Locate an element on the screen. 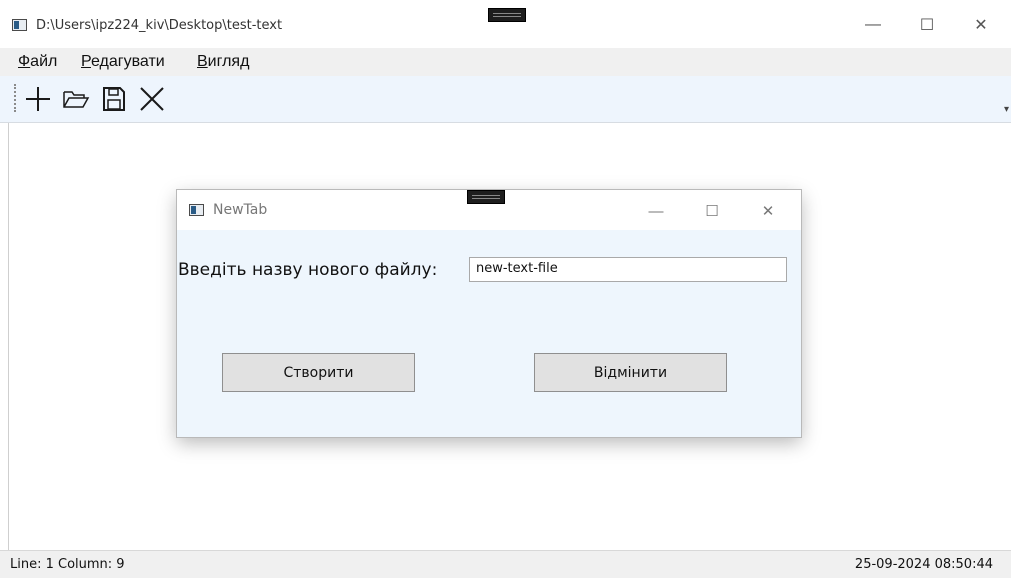 This screenshot has height=578, width=1011. file-name-label: Введіть назву нового файлу: is located at coordinates (308, 270).